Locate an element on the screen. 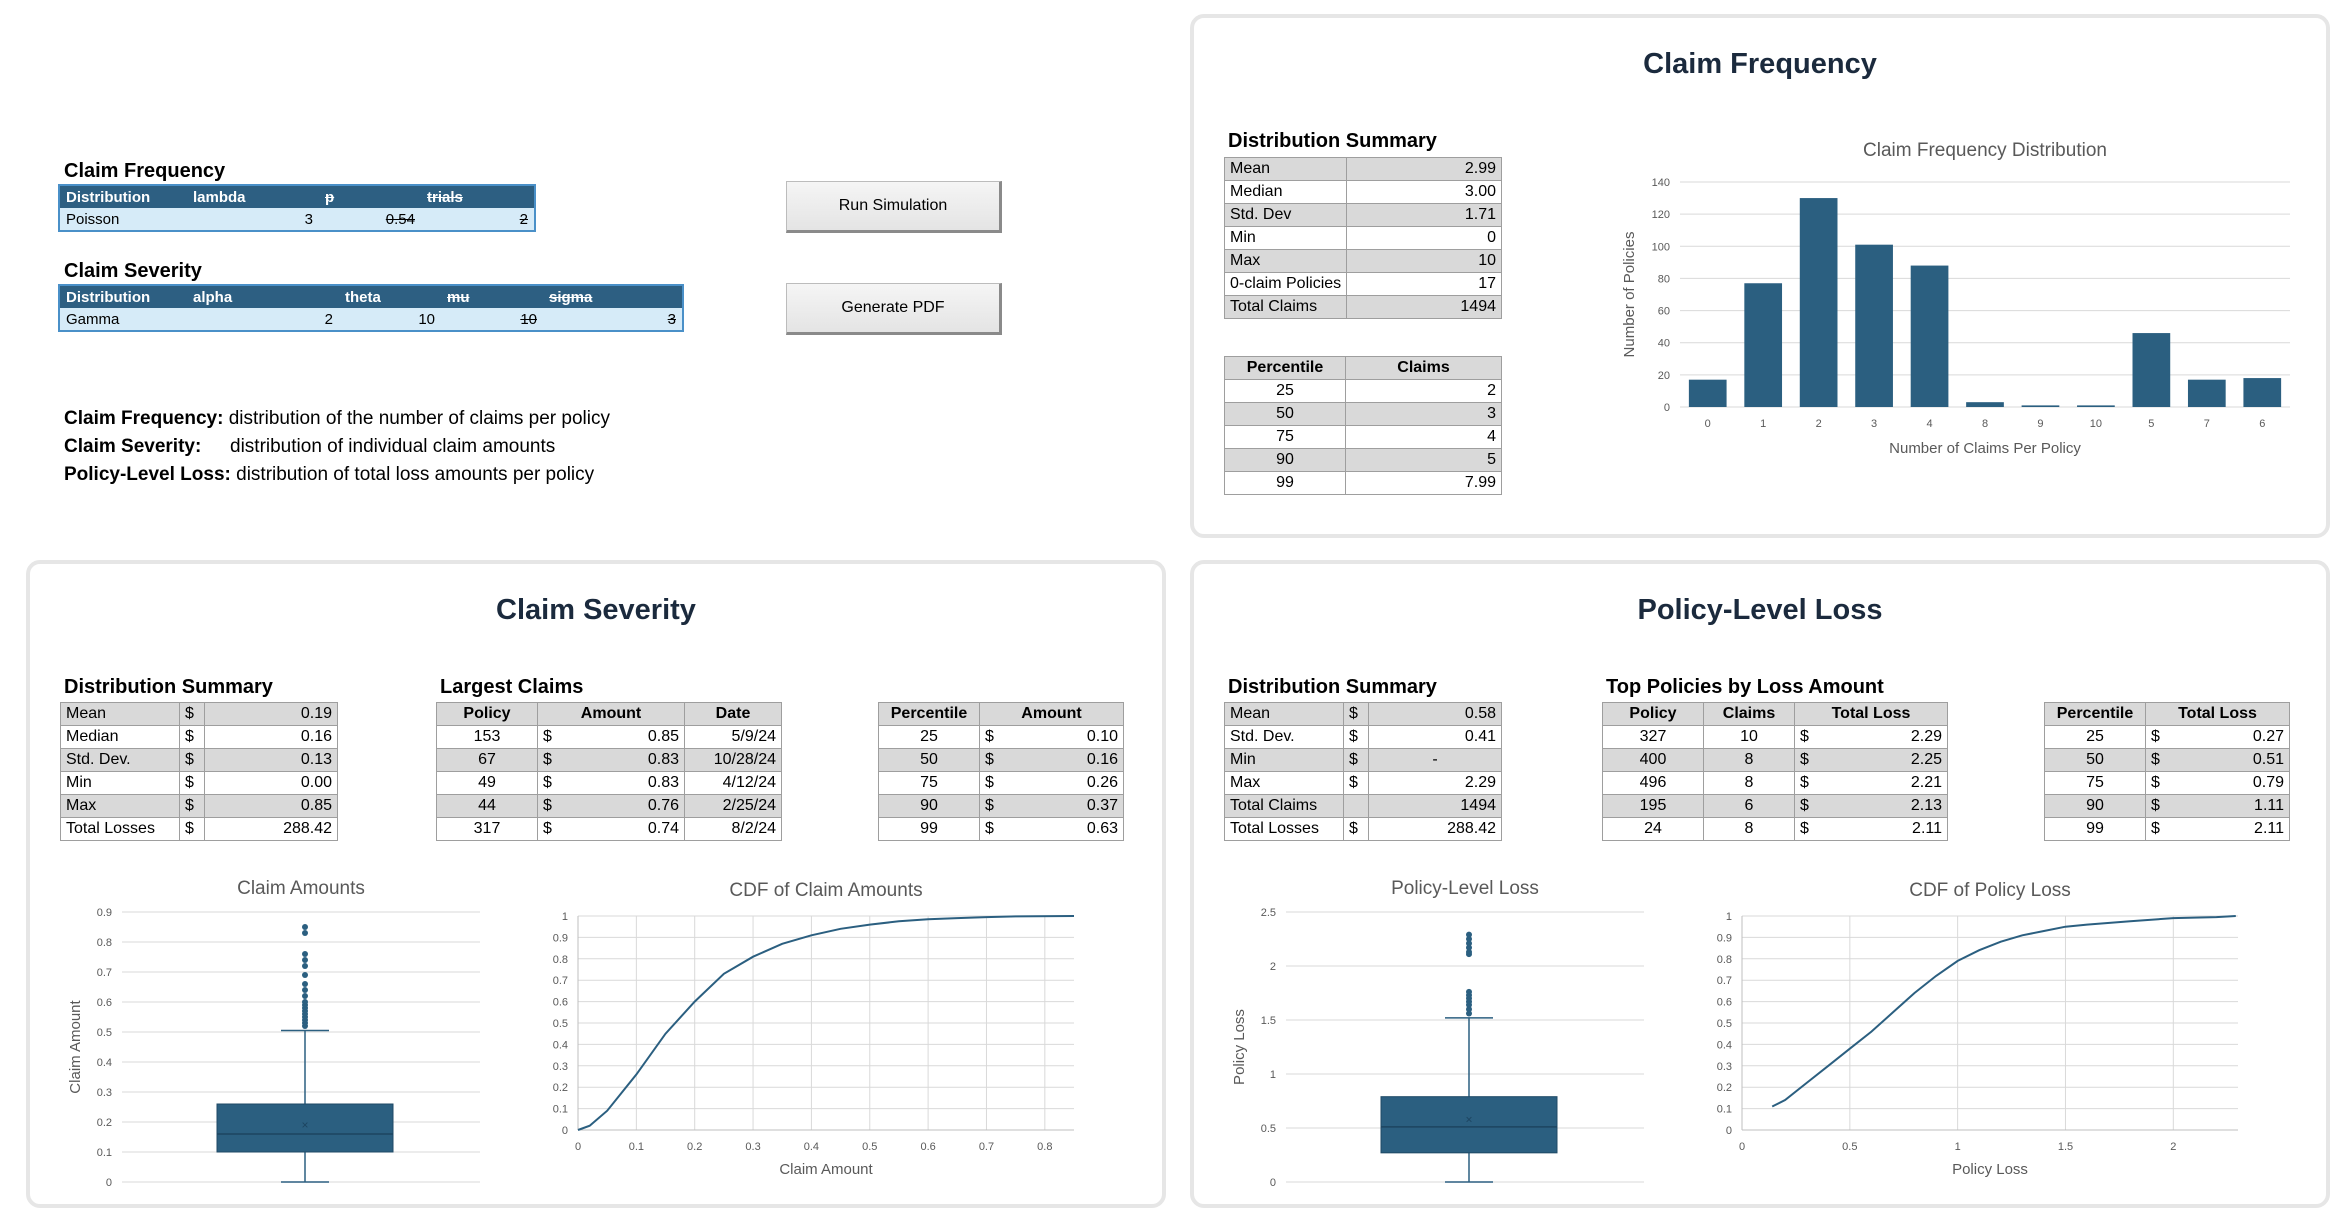 The image size is (2350, 1224). percentile-cell: 75 is located at coordinates (929, 783).